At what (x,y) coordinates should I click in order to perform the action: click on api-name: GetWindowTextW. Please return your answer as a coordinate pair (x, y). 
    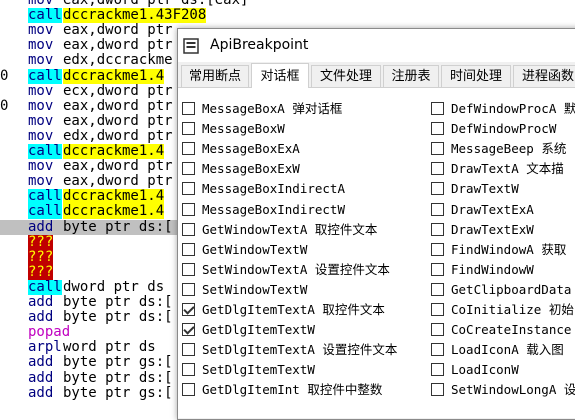
    Looking at the image, I should click on (255, 249).